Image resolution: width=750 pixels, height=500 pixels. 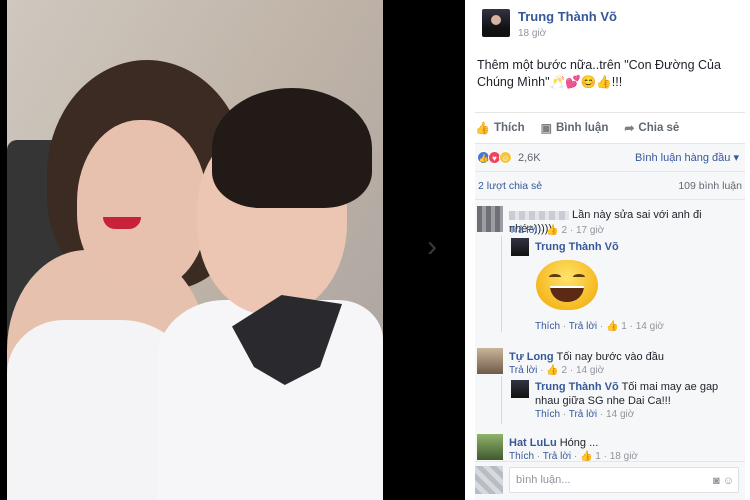 I want to click on reaction-summary: 👍 ♥ ☺ 2,6K Bình luận hàng đầu ▾, so click(x=610, y=157).